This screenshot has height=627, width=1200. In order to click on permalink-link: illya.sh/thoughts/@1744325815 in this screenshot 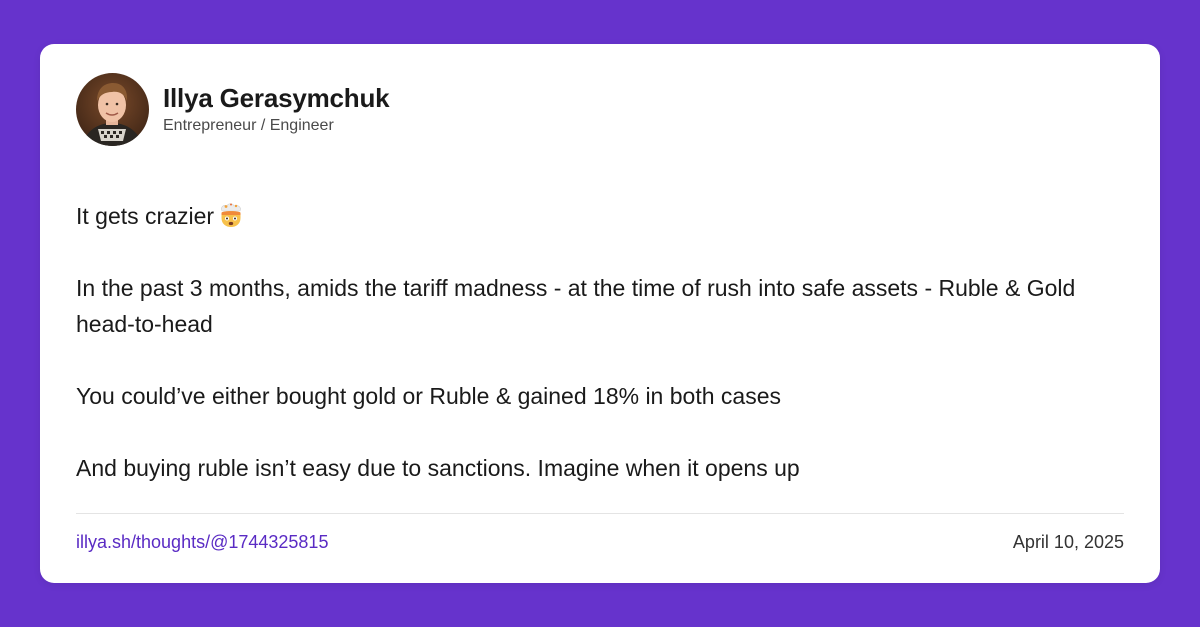, I will do `click(202, 542)`.